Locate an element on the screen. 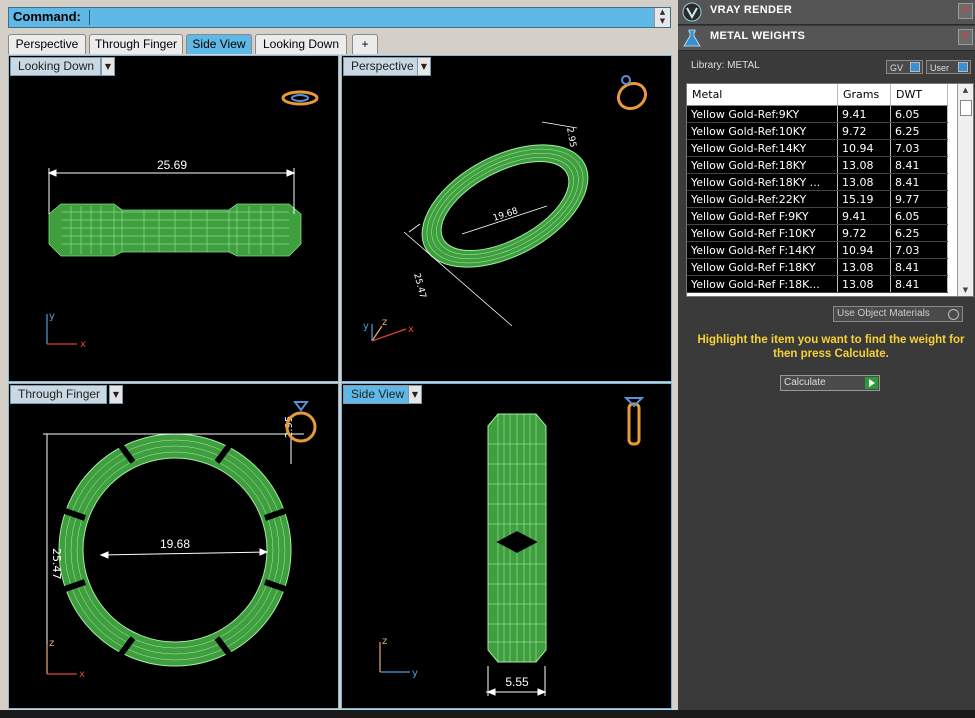 This screenshot has height=718, width=975. viewport-label-side-view: Side View is located at coordinates (377, 394).